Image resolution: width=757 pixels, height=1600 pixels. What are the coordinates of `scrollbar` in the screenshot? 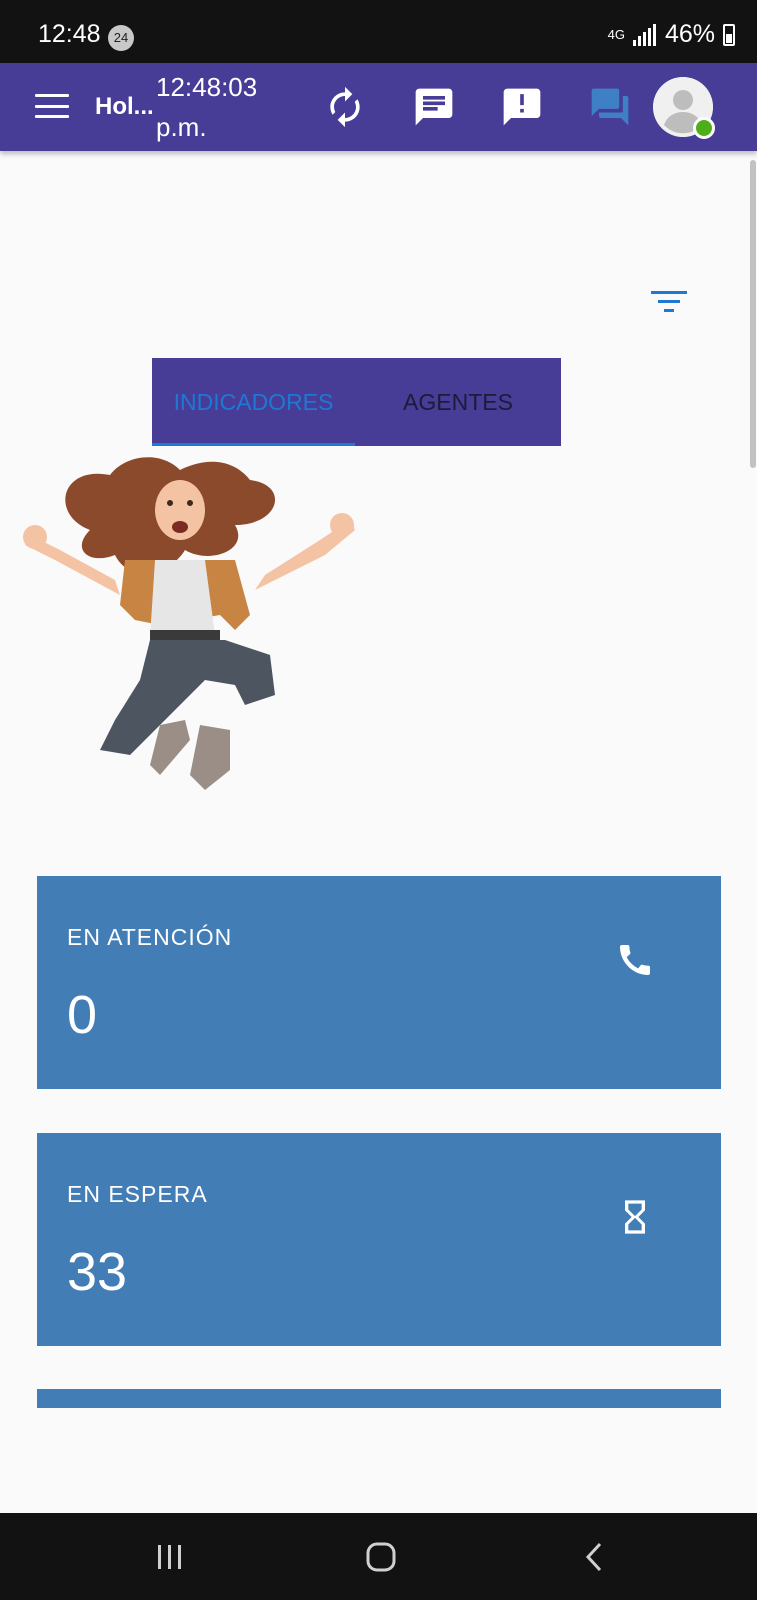 It's located at (753, 314).